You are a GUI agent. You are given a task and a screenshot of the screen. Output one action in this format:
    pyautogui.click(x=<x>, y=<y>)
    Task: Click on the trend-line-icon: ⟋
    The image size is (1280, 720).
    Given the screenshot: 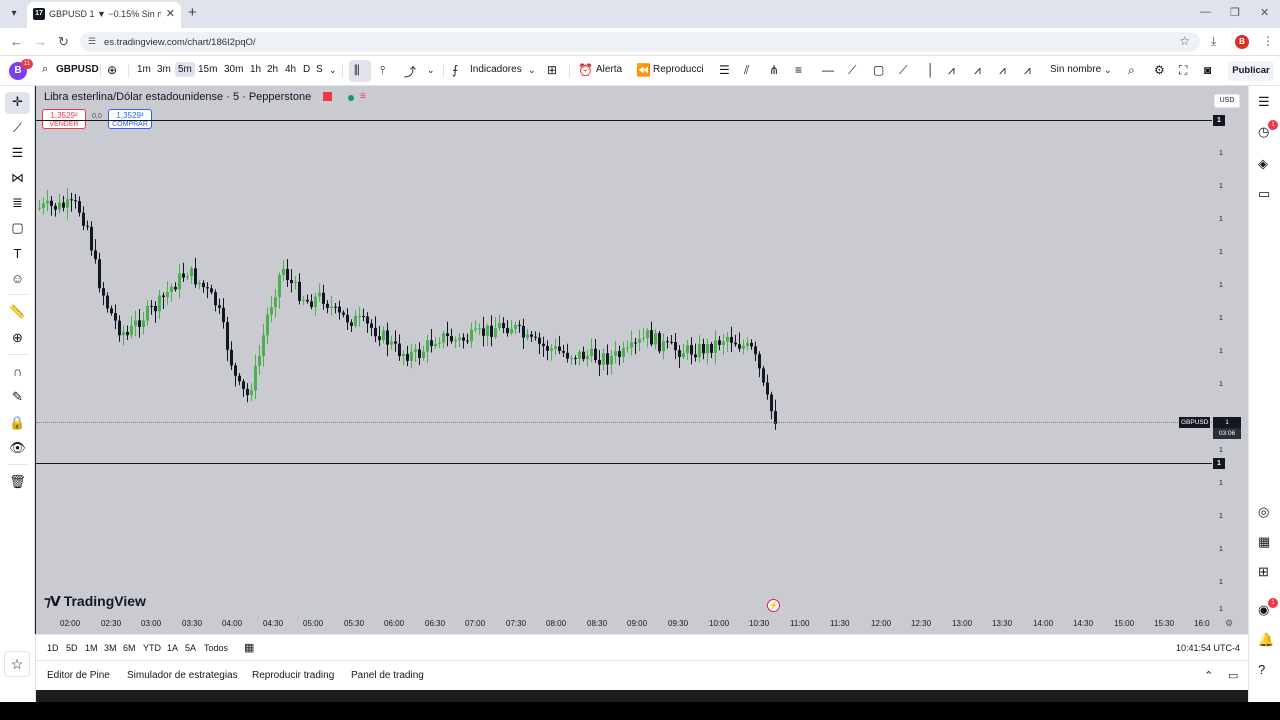 What is the action you would take?
    pyautogui.click(x=852, y=70)
    